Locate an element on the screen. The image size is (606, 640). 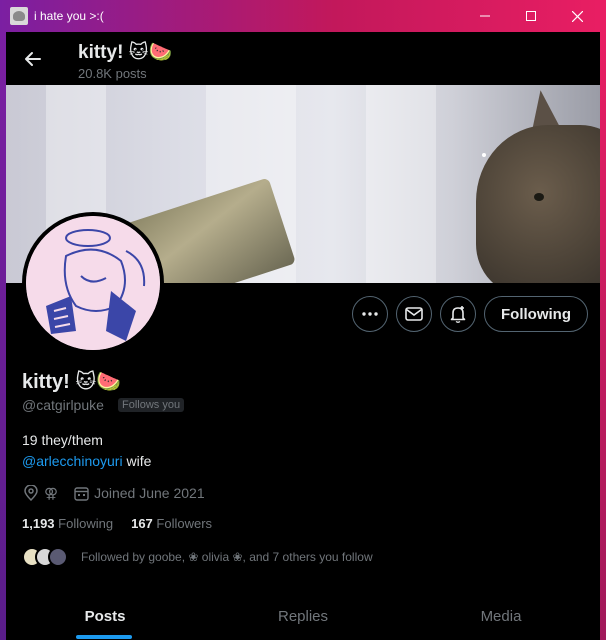
avatar is located at coordinates (58, 557).